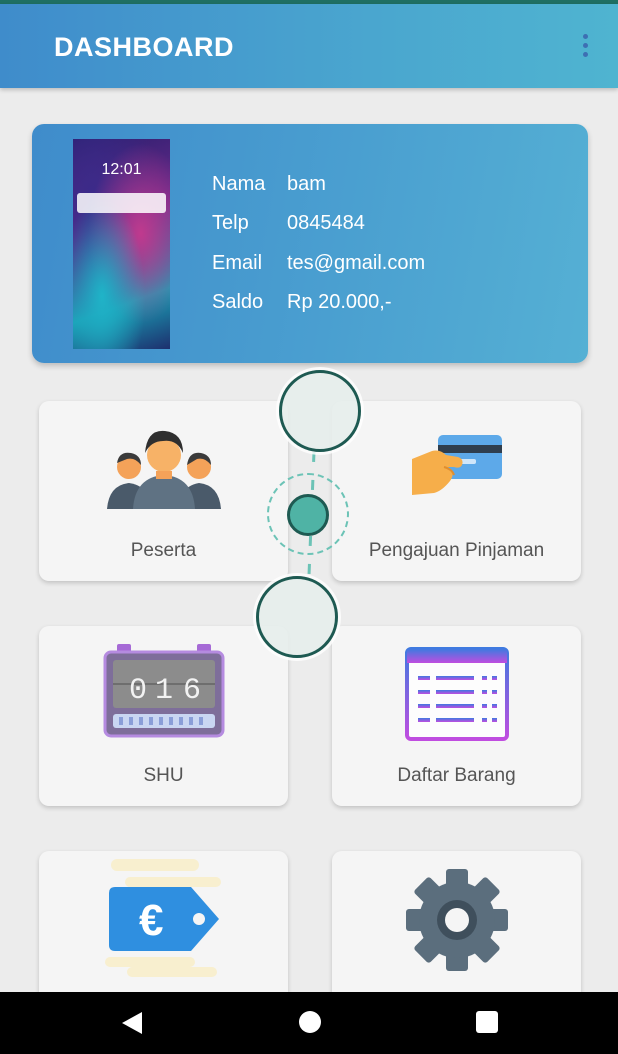  Describe the element at coordinates (308, 515) in the screenshot. I see `touch-point-center` at that location.